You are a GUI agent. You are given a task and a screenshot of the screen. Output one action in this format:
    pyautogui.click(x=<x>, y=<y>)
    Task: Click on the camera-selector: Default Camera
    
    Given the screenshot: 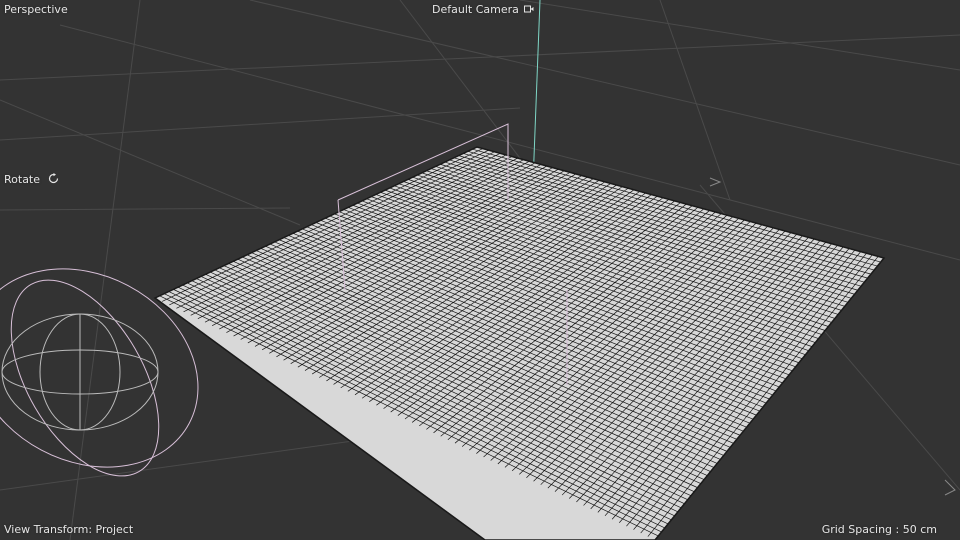 What is the action you would take?
    pyautogui.click(x=483, y=10)
    